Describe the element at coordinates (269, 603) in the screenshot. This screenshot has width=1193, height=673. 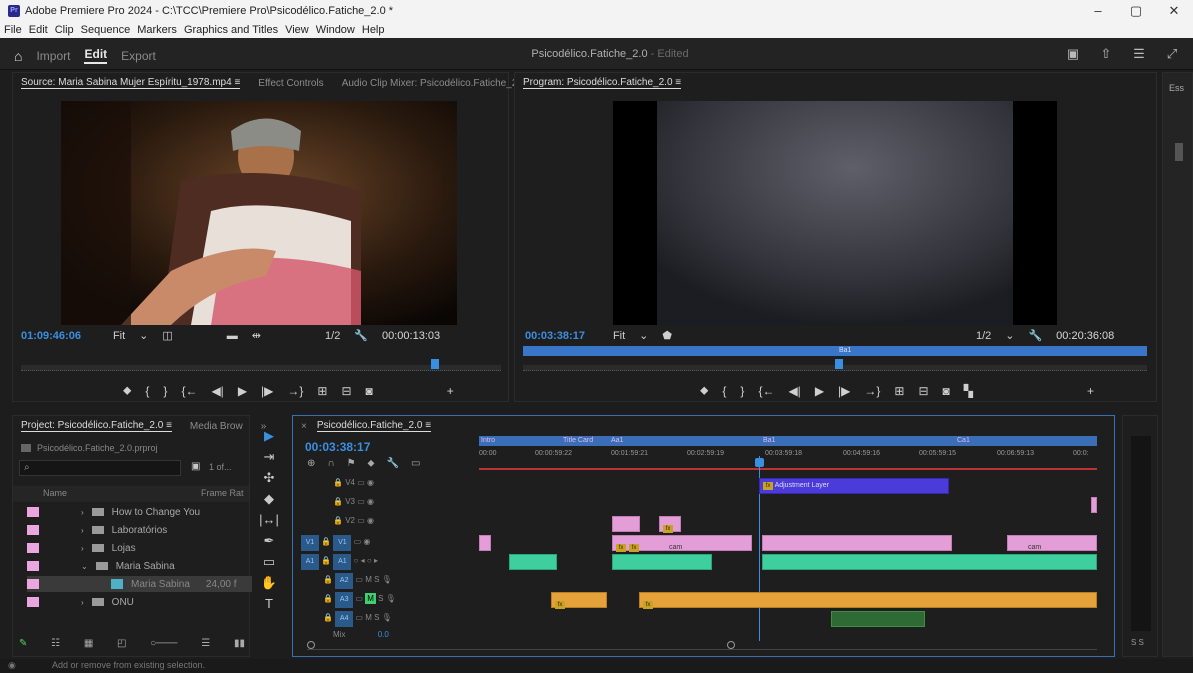
I see `type-tool-icon: T` at that location.